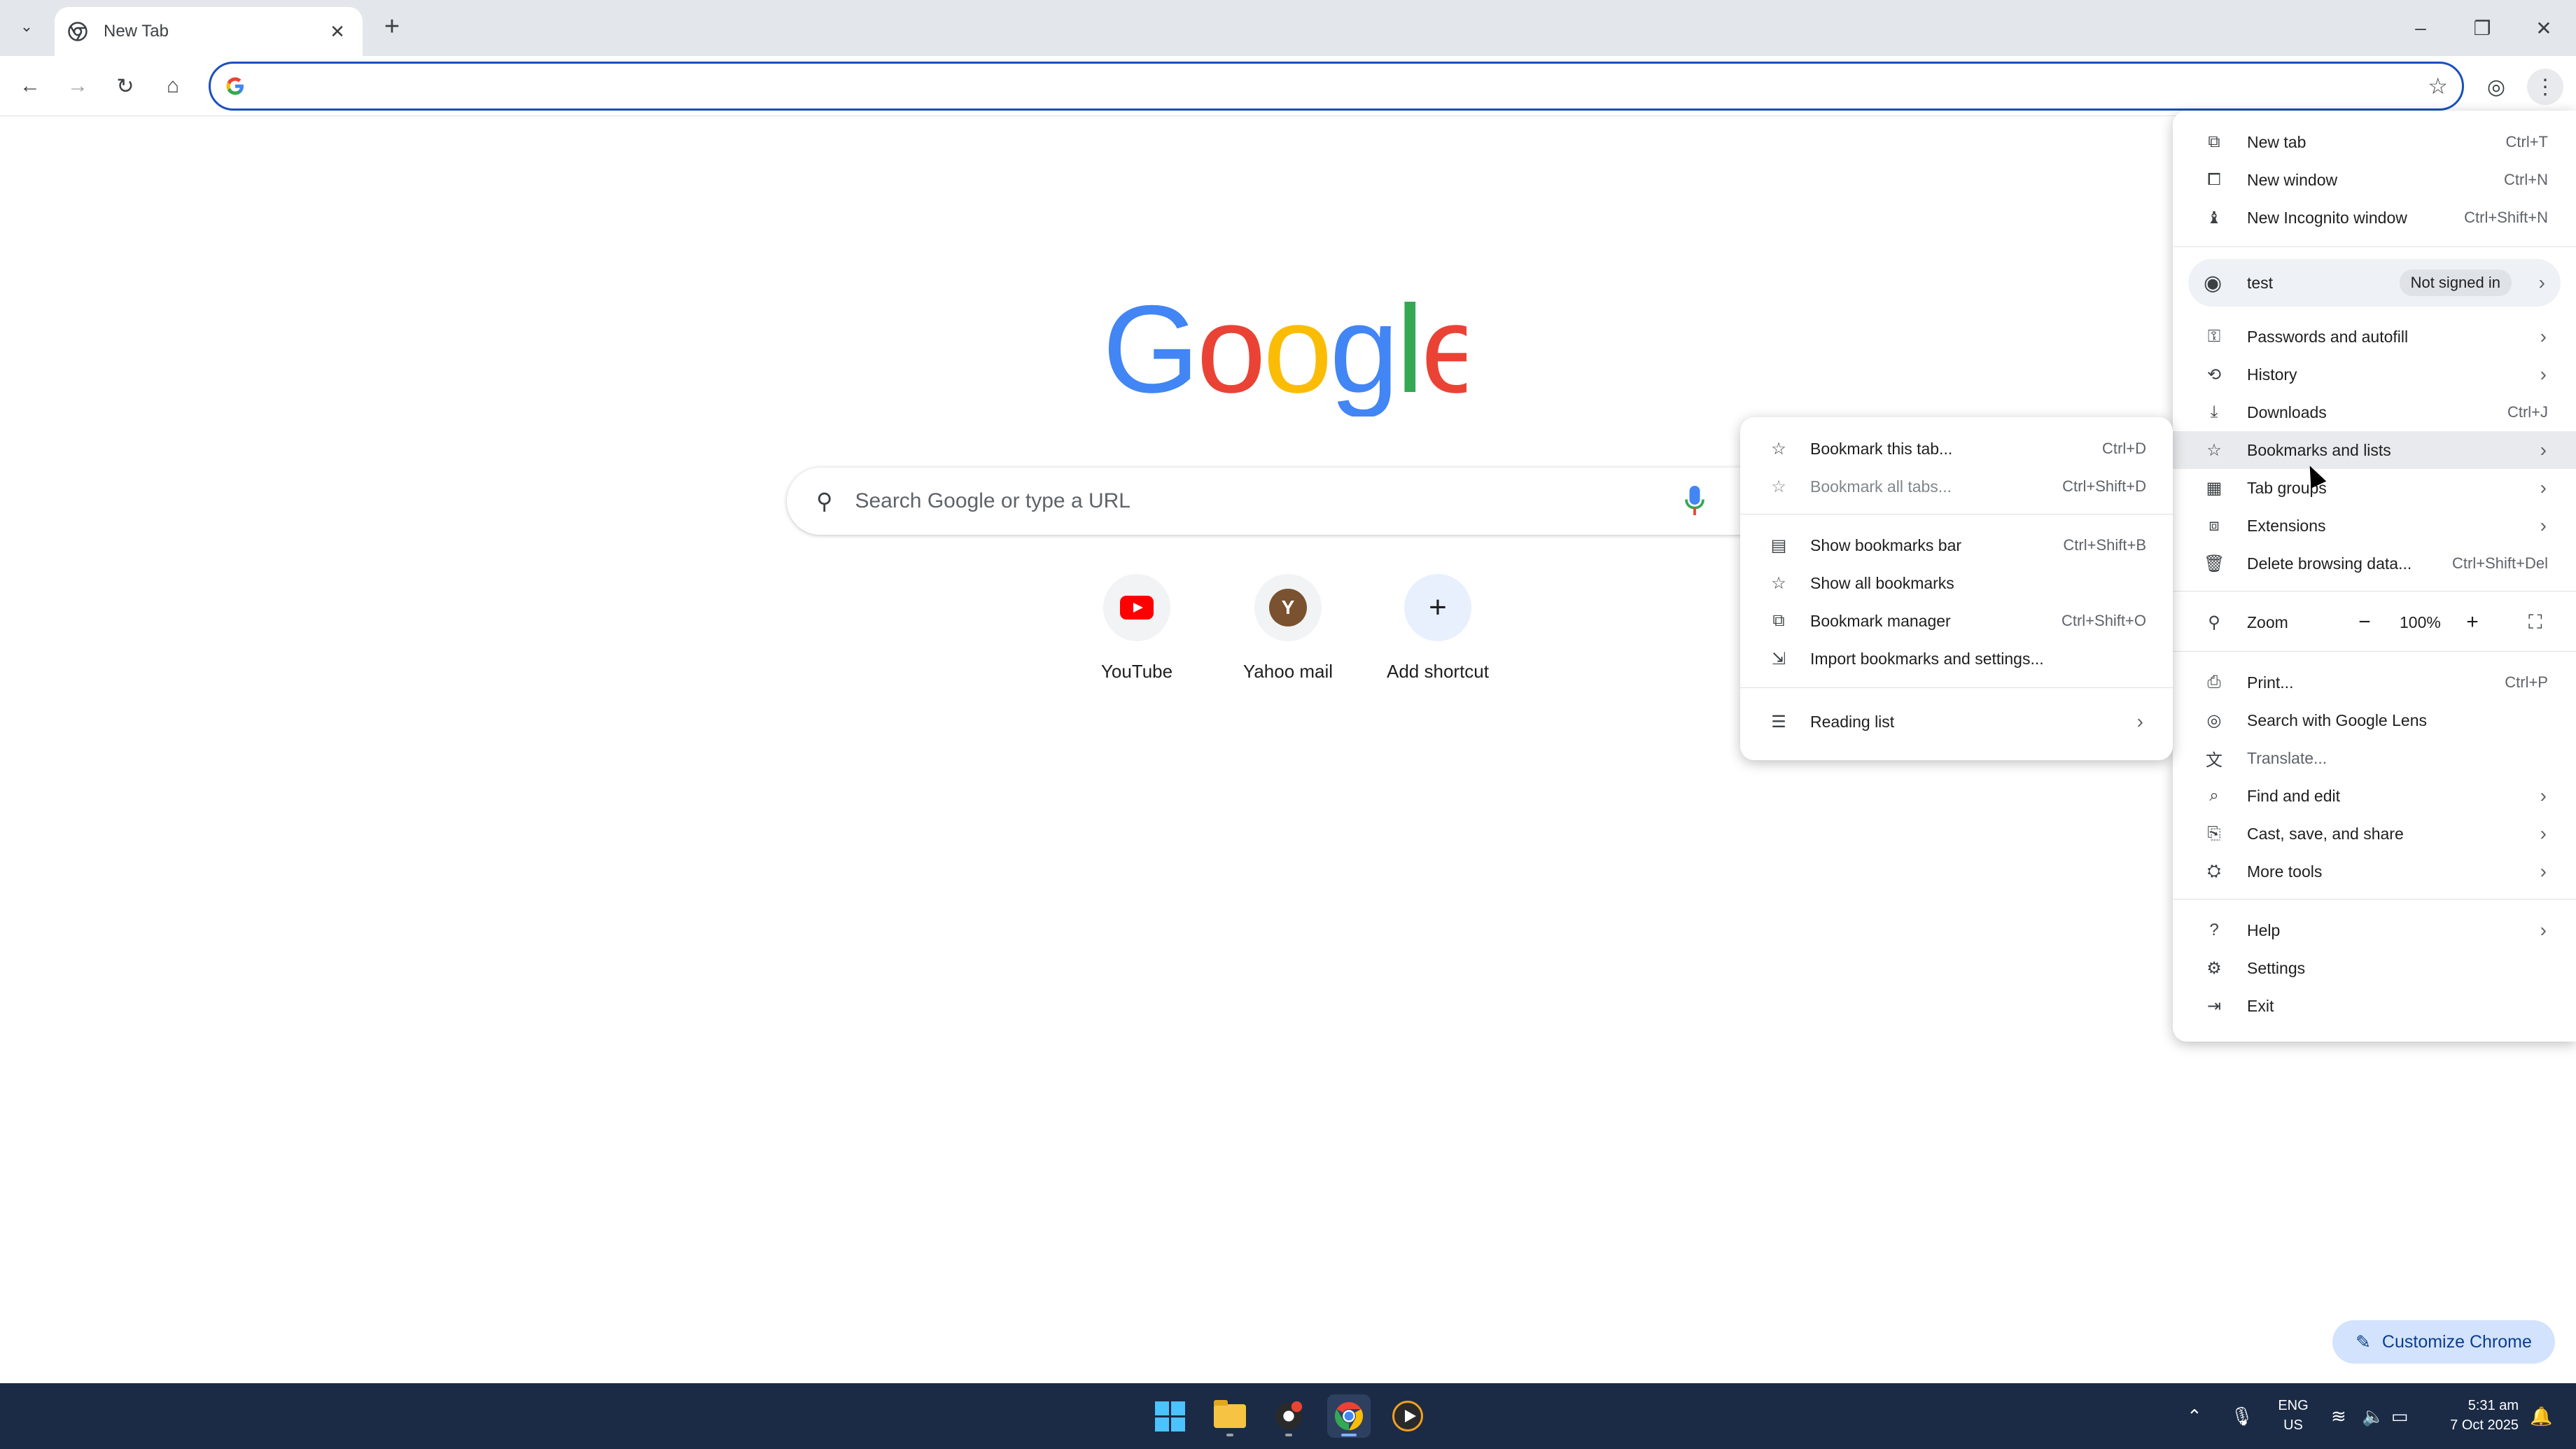 The height and width of the screenshot is (1449, 2576). I want to click on menu-item-help: ? Help ›, so click(2374, 930).